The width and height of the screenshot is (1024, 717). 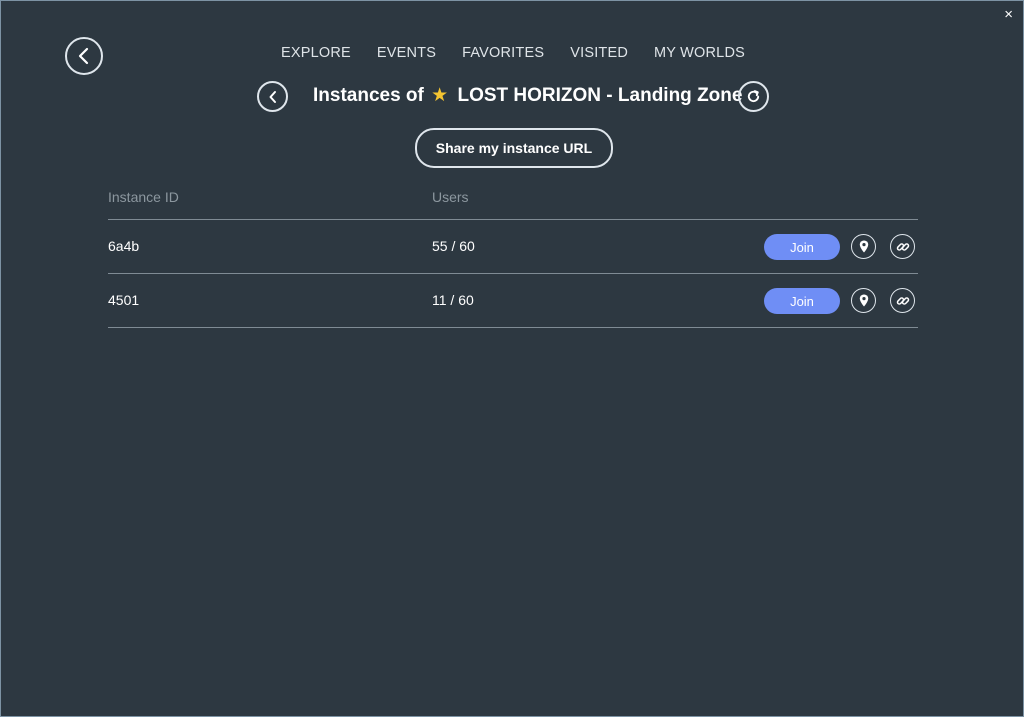 I want to click on nav-events: EVENTS, so click(x=406, y=53).